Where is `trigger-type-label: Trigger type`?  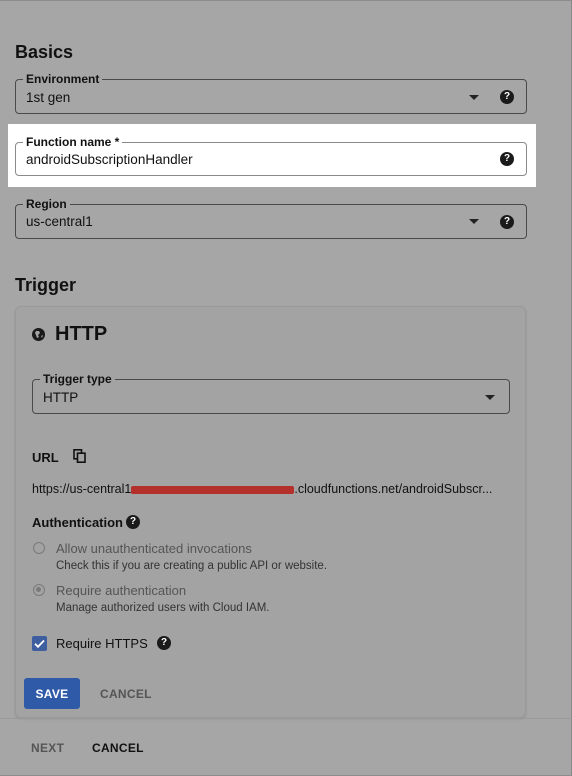
trigger-type-label: Trigger type is located at coordinates (77, 379).